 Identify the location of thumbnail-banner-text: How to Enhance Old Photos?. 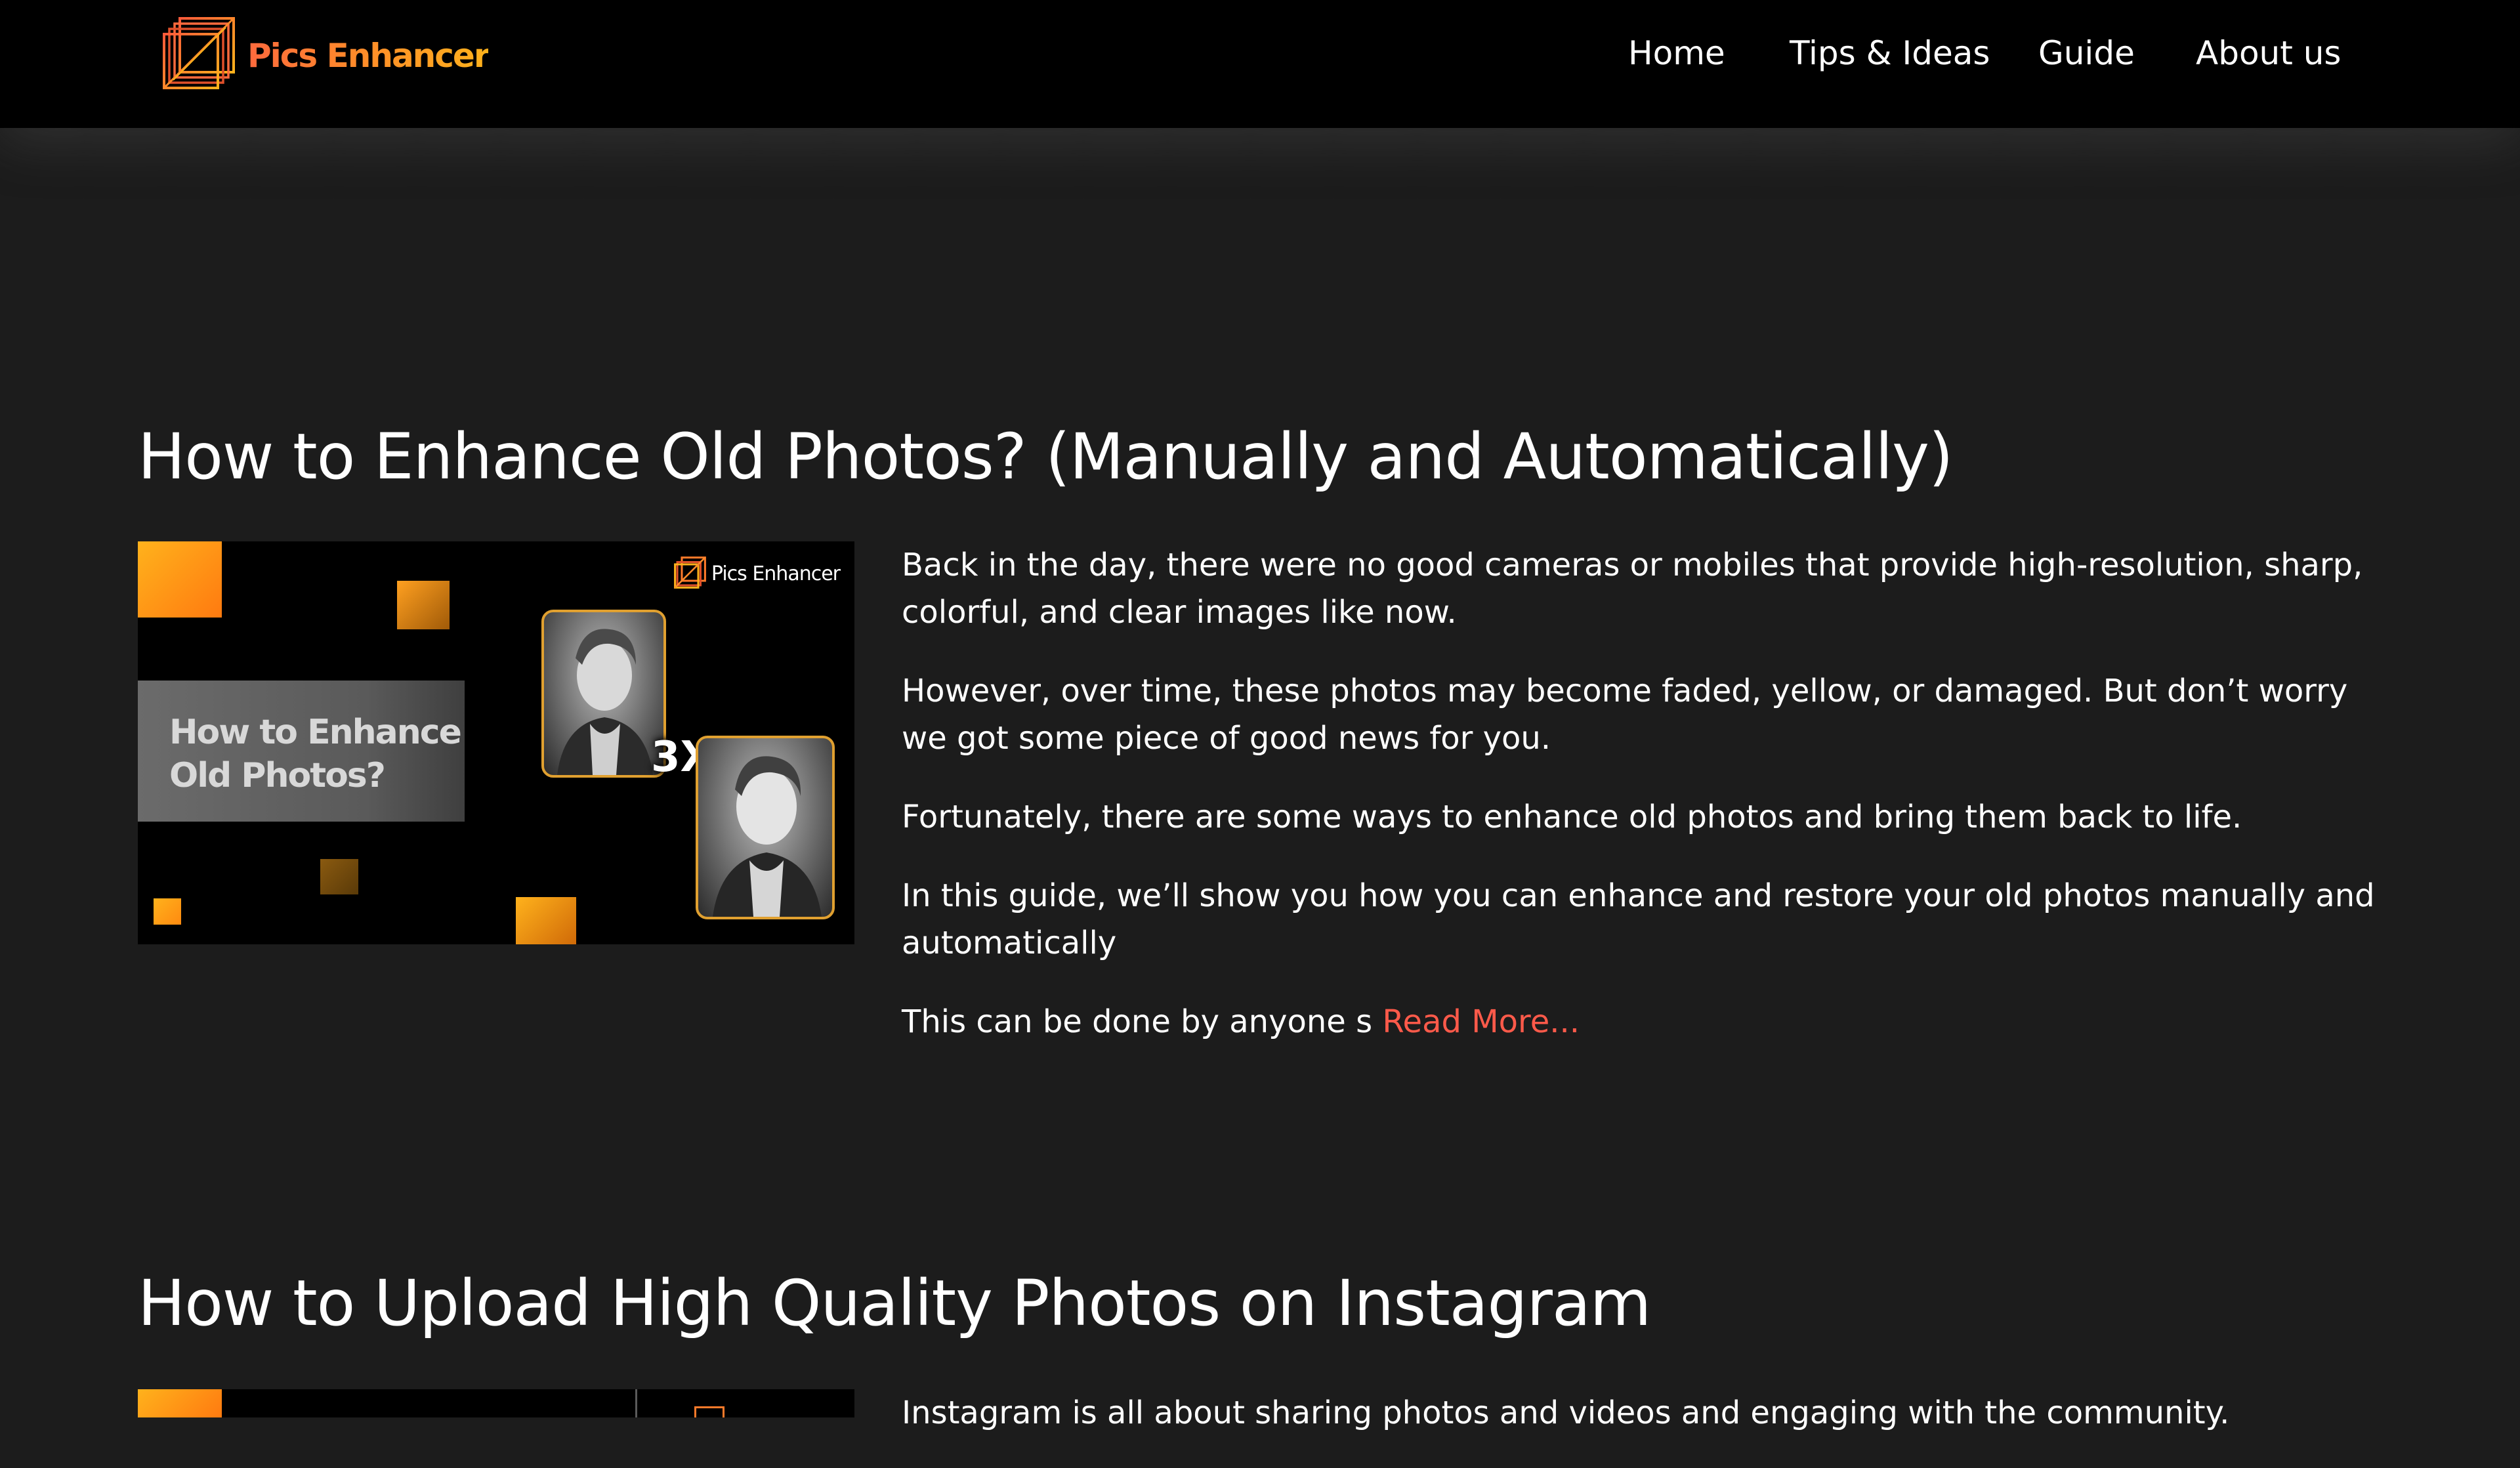
(315, 754).